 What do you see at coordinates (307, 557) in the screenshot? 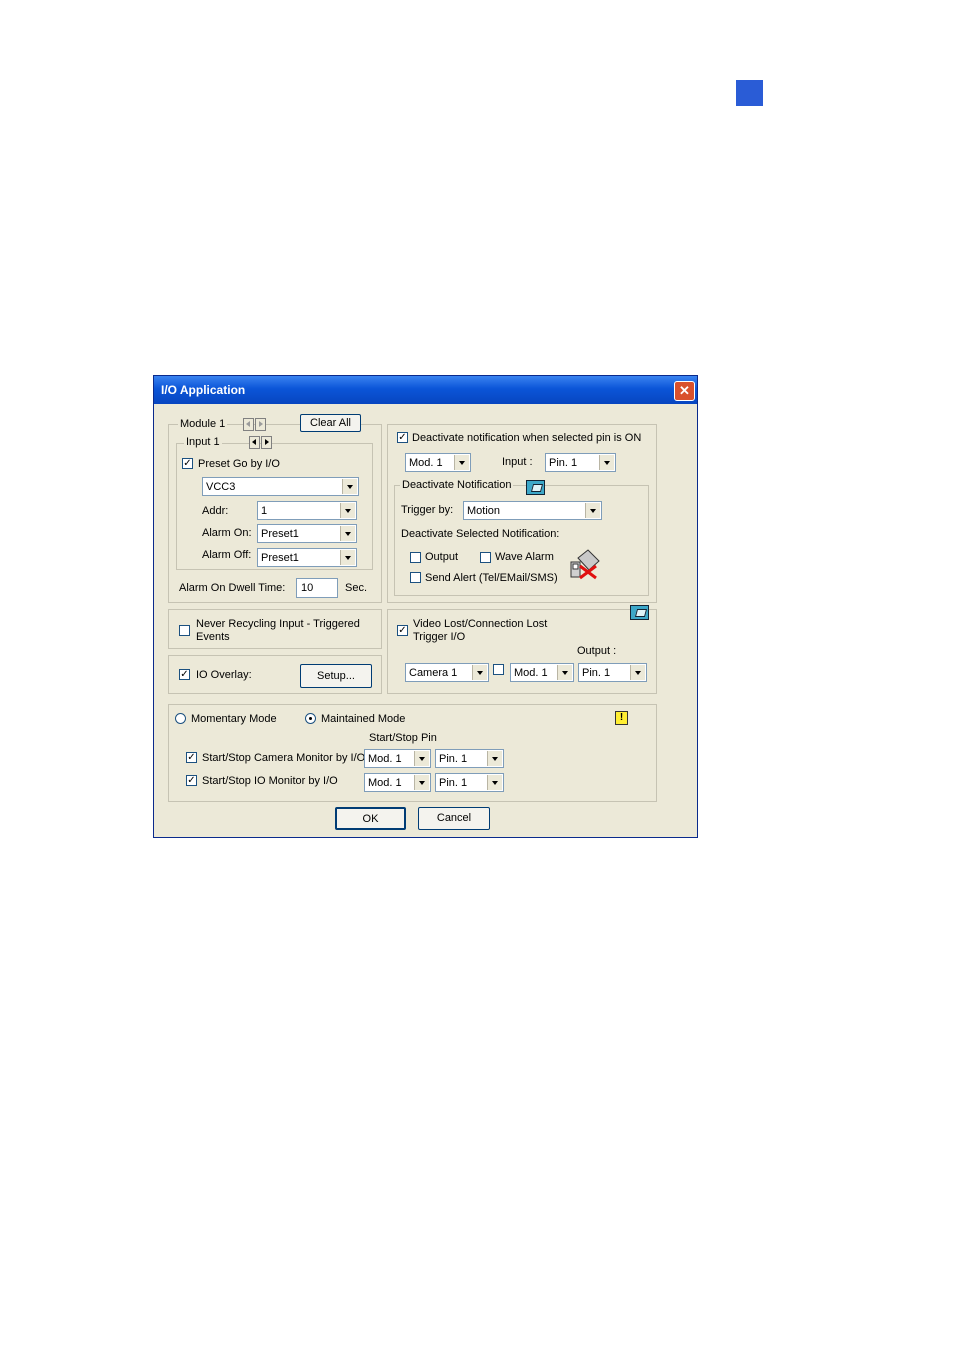
I see `alarm-off-select: Preset1` at bounding box center [307, 557].